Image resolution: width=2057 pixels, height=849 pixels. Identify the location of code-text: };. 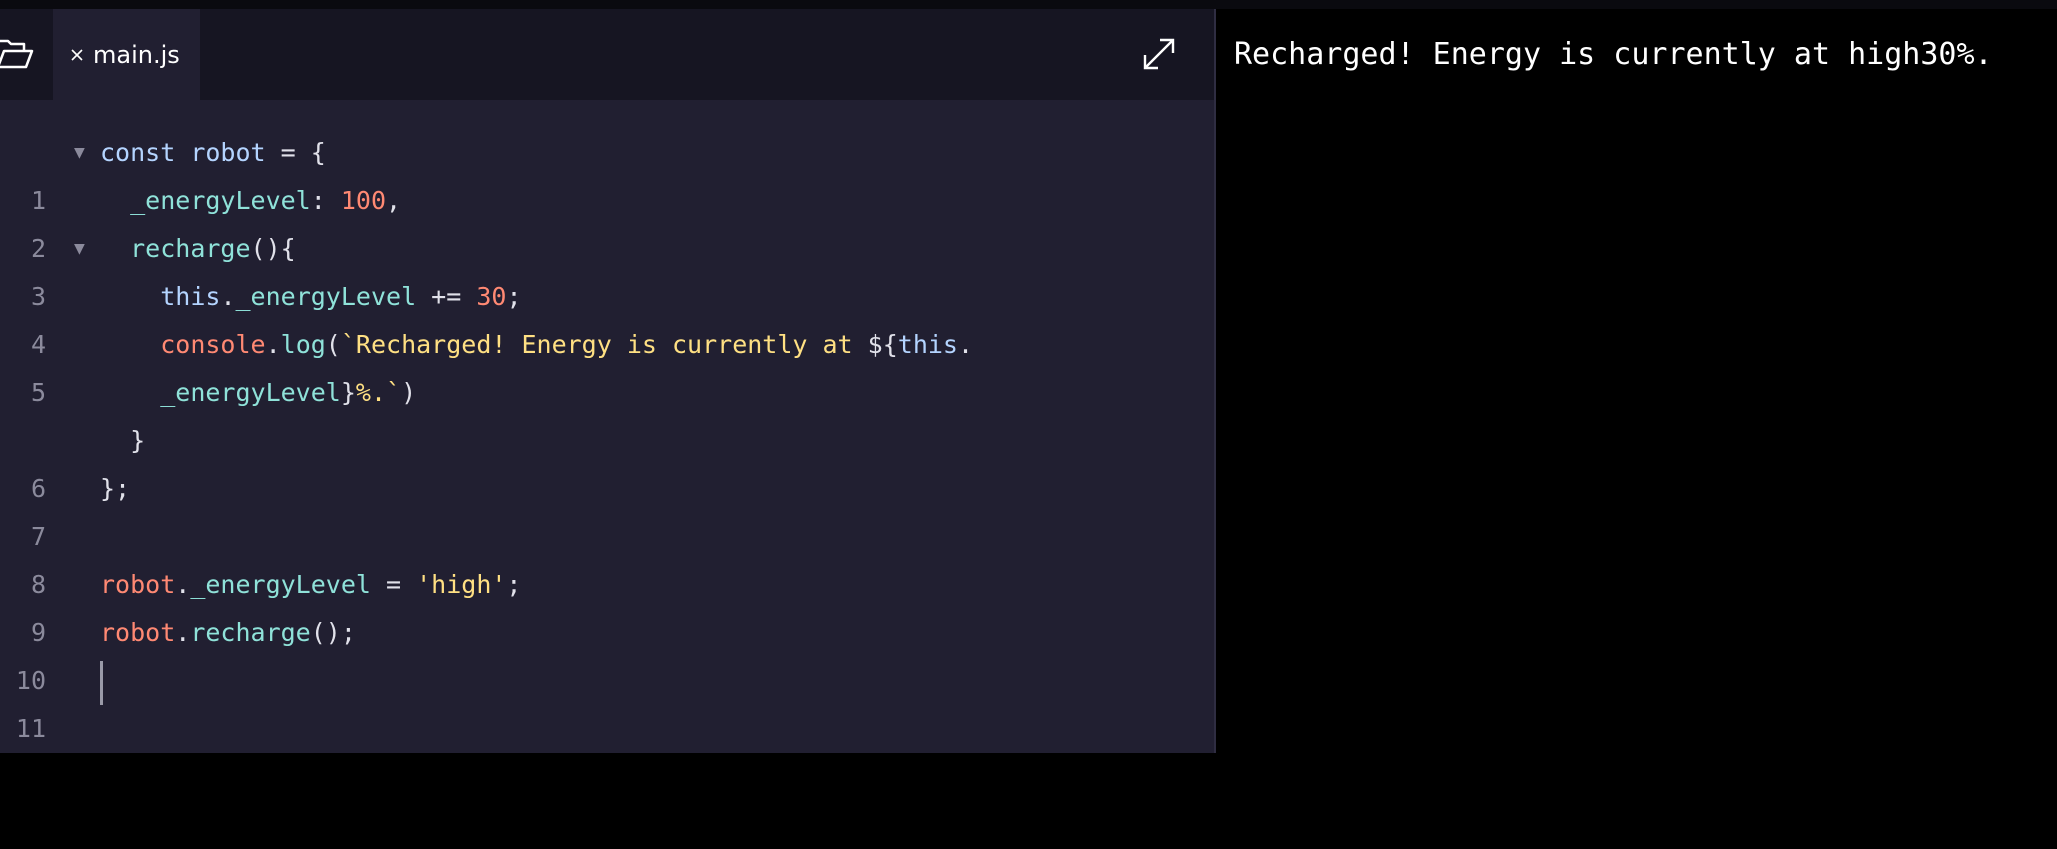
(115, 489).